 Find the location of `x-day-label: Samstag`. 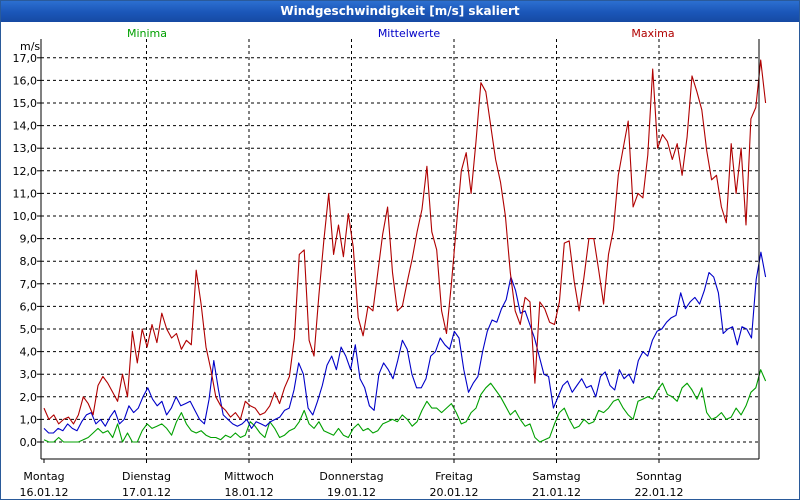

x-day-label: Samstag is located at coordinates (556, 476).